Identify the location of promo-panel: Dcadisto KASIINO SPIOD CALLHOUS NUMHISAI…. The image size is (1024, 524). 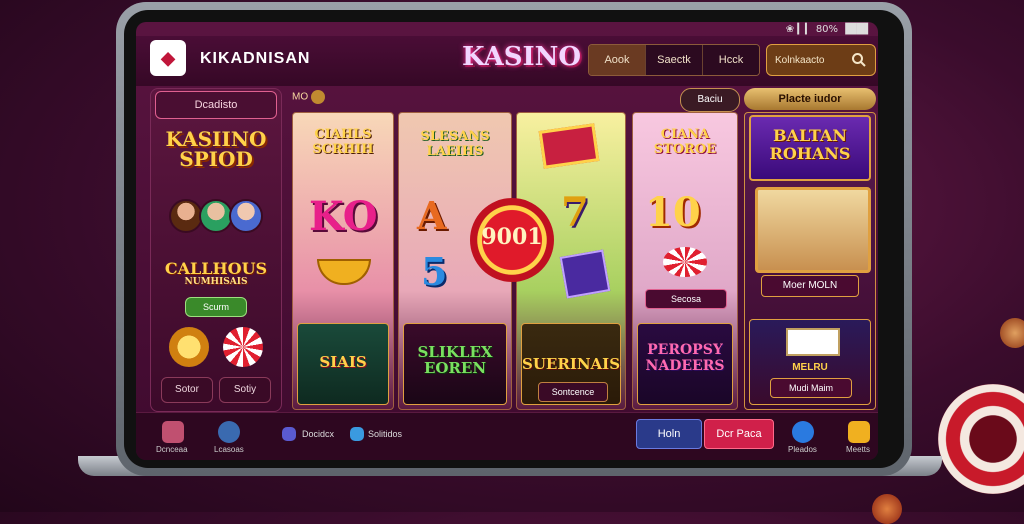
(216, 250).